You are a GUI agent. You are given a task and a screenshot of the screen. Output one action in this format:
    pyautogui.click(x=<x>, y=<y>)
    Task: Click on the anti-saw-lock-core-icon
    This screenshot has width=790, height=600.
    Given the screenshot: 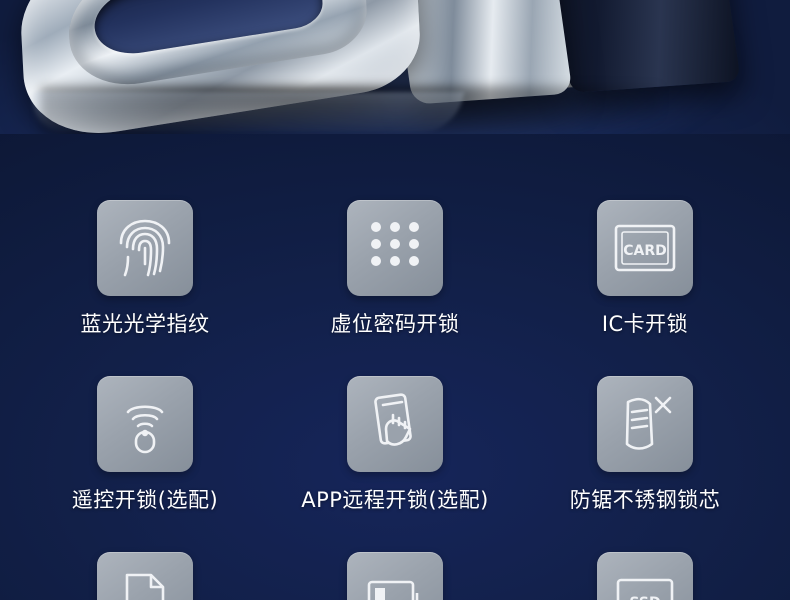 What is the action you would take?
    pyautogui.click(x=648, y=423)
    